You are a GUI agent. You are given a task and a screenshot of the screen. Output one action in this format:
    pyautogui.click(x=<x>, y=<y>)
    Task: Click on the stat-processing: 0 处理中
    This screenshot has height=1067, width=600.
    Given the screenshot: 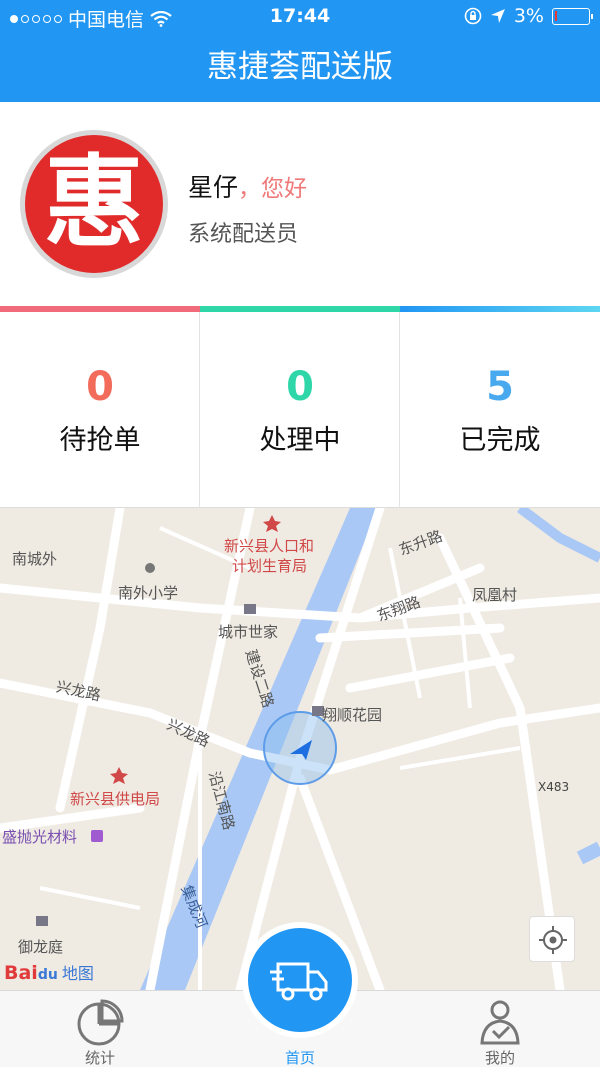 What is the action you would take?
    pyautogui.click(x=300, y=407)
    